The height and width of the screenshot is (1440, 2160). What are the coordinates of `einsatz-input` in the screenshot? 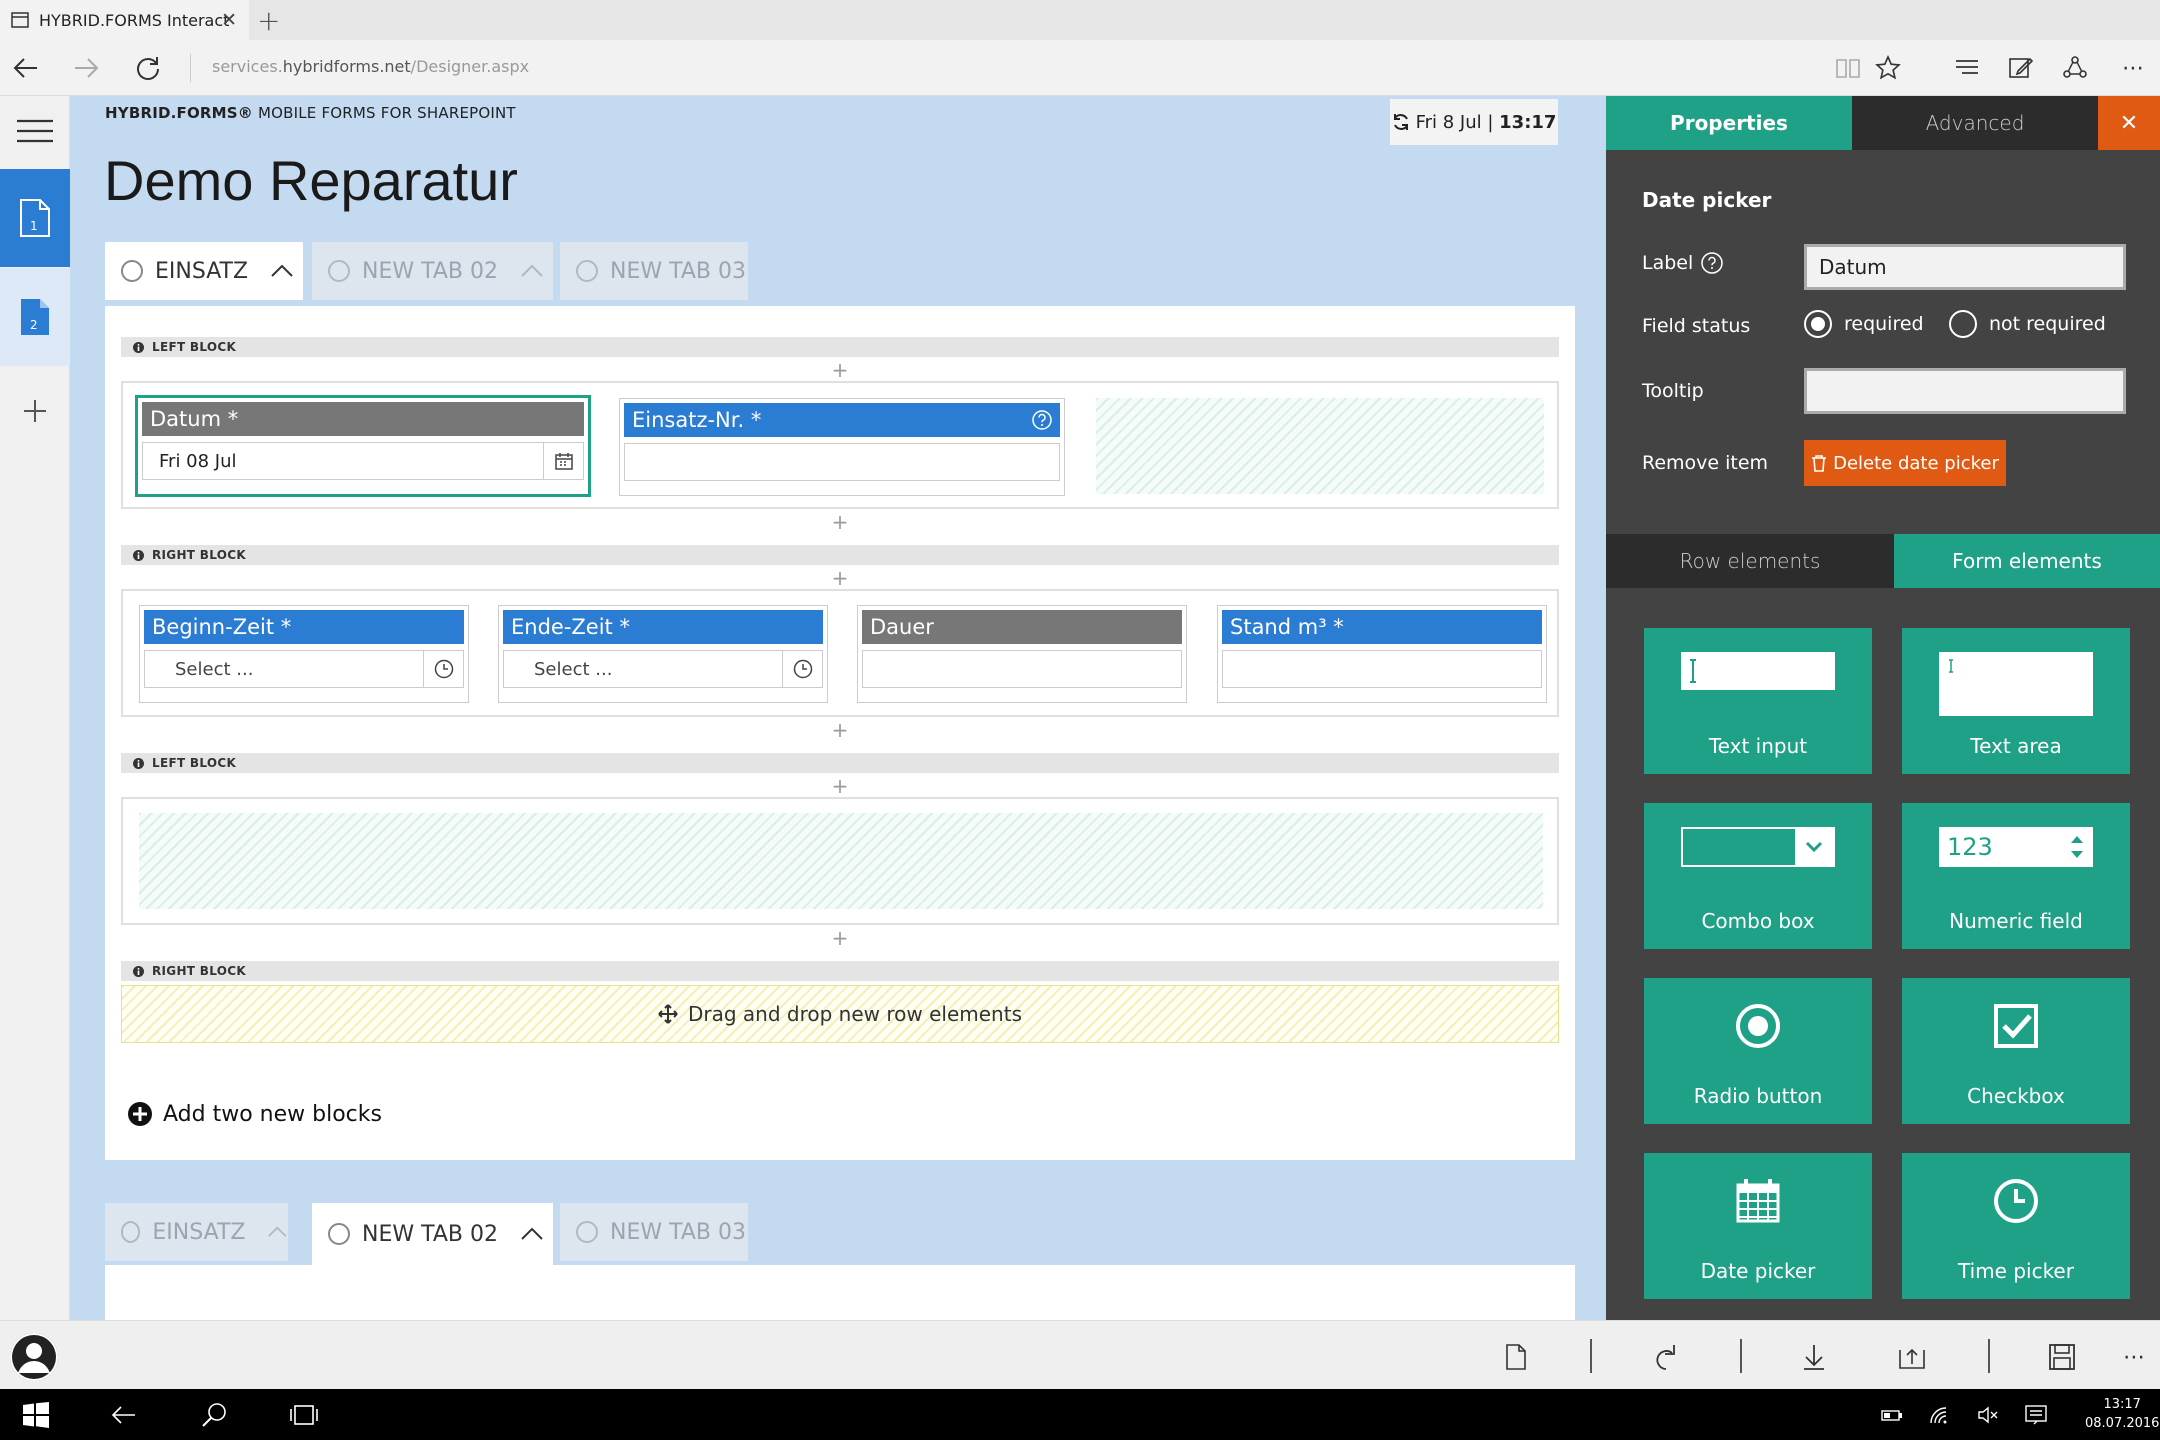 It's located at (842, 462).